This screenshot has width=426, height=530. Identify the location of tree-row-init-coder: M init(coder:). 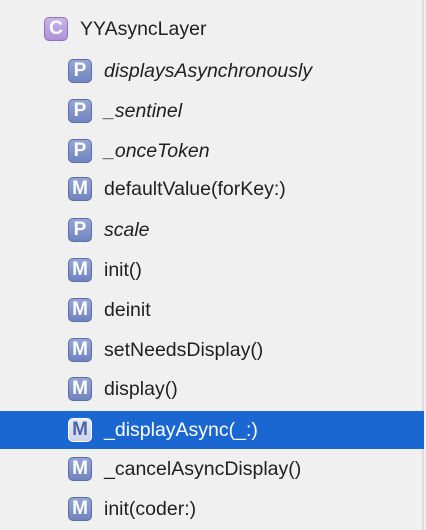
(212, 509).